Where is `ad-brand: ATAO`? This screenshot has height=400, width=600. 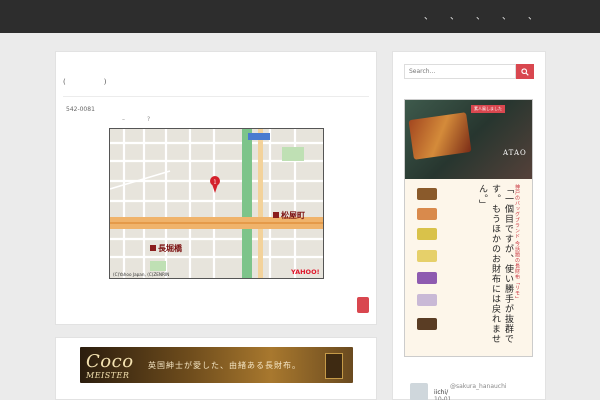 ad-brand: ATAO is located at coordinates (515, 153).